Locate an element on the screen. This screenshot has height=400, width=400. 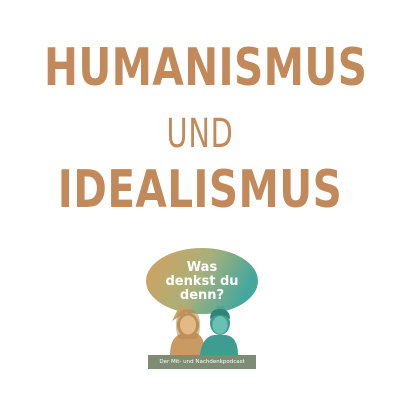
bubble-text: Was denkst du denn? is located at coordinates (202, 282).